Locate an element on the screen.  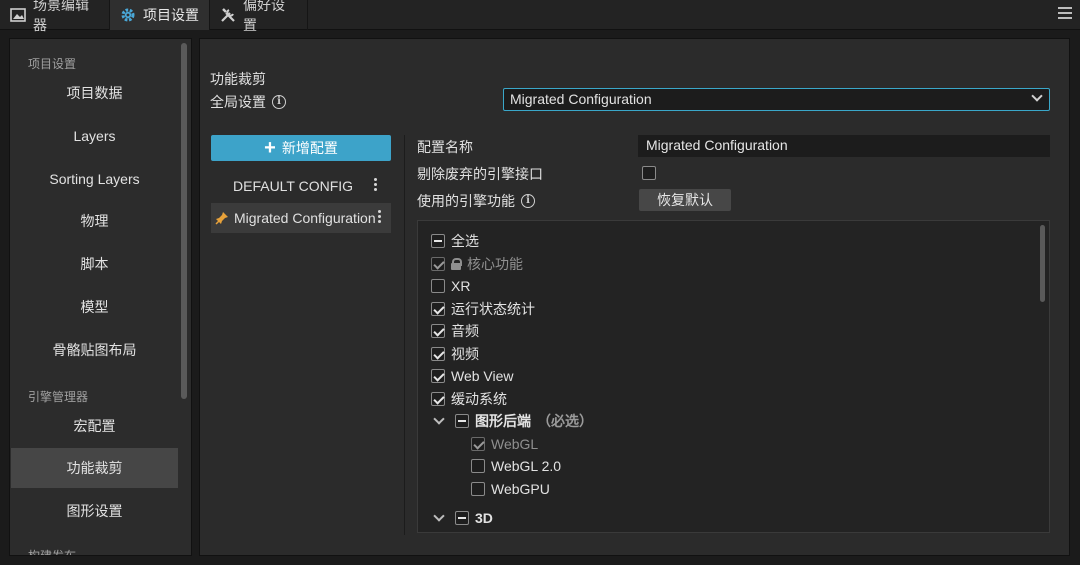
sidebar-item-scripts: 脚本 is located at coordinates (94, 264).